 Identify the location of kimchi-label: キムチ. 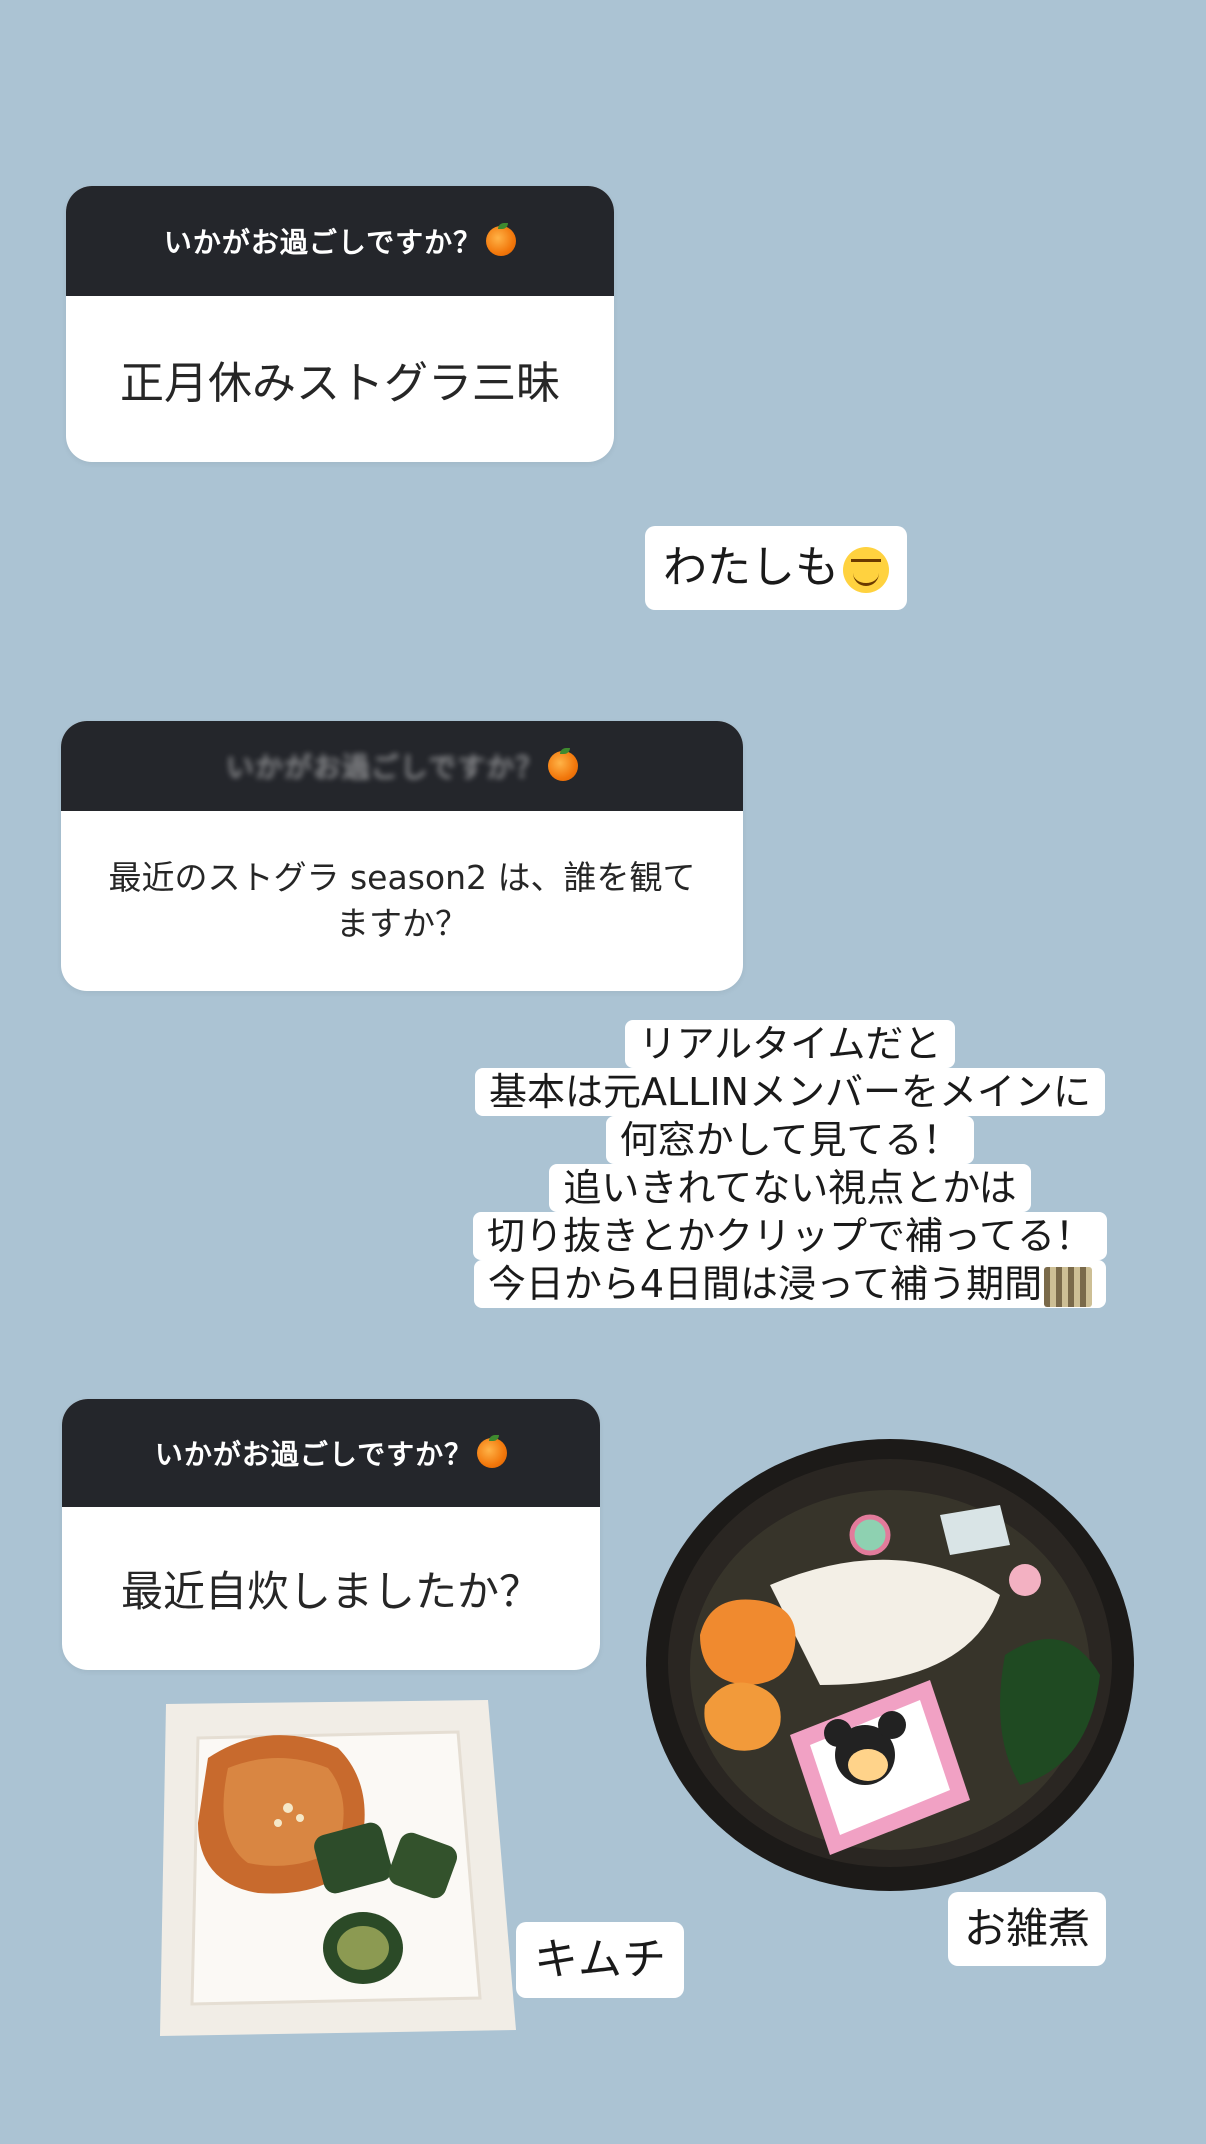
(600, 1960).